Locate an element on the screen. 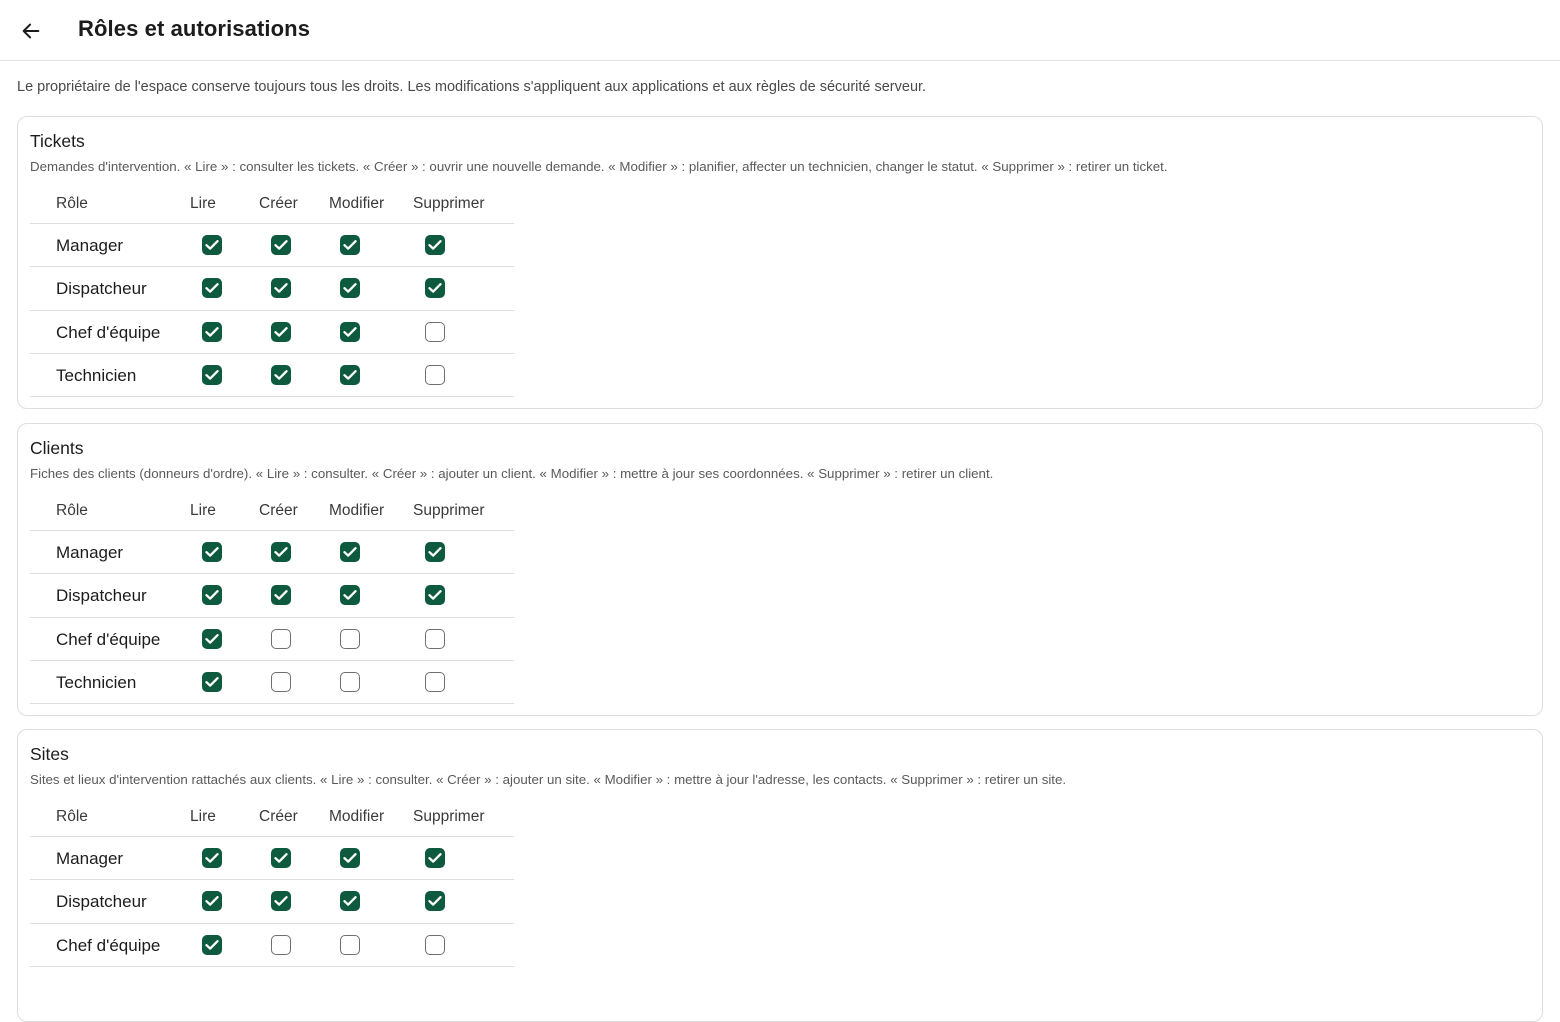 The width and height of the screenshot is (1560, 1022). column-header-delete: Supprimer is located at coordinates (449, 816).